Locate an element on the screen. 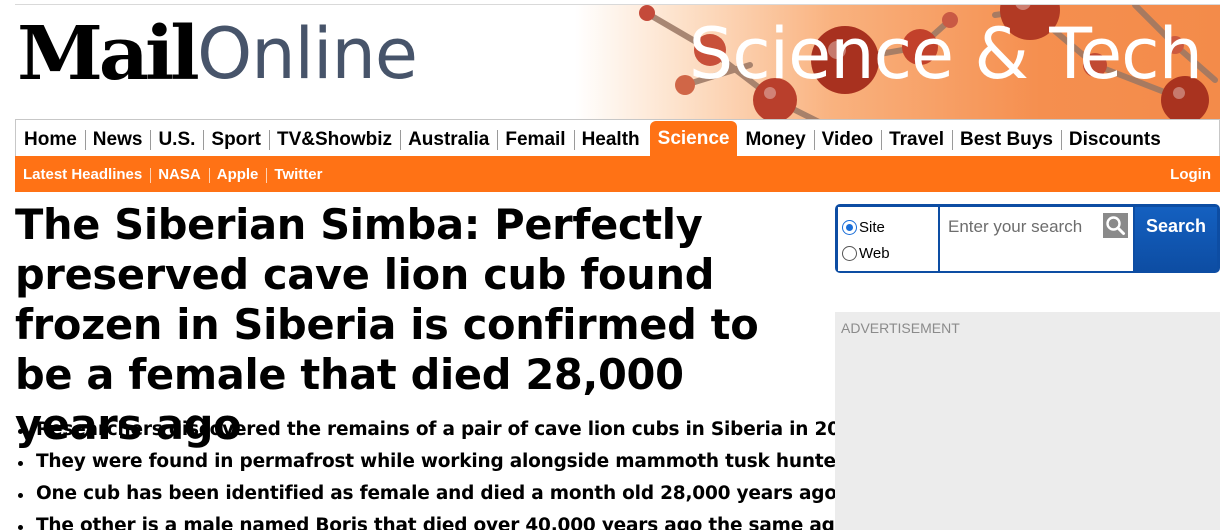 Image resolution: width=1228 pixels, height=530 pixels. nav-item-health: Health is located at coordinates (610, 139).